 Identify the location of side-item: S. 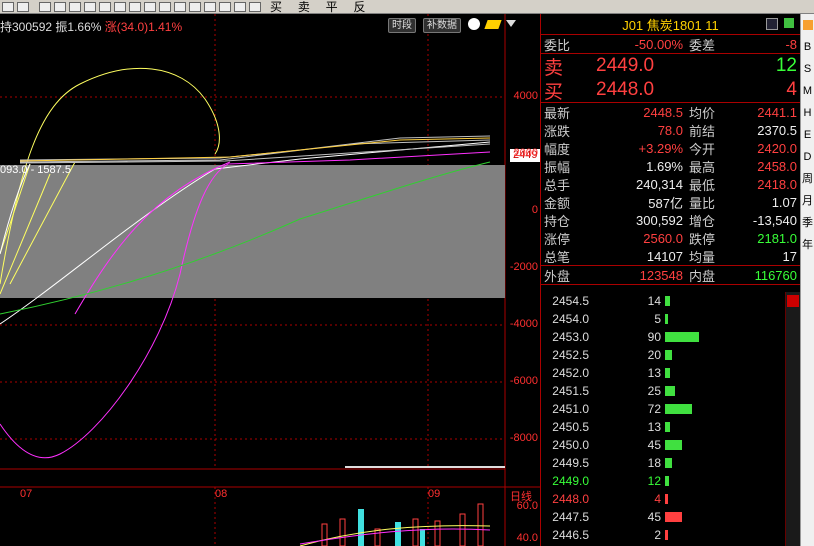
(807, 69).